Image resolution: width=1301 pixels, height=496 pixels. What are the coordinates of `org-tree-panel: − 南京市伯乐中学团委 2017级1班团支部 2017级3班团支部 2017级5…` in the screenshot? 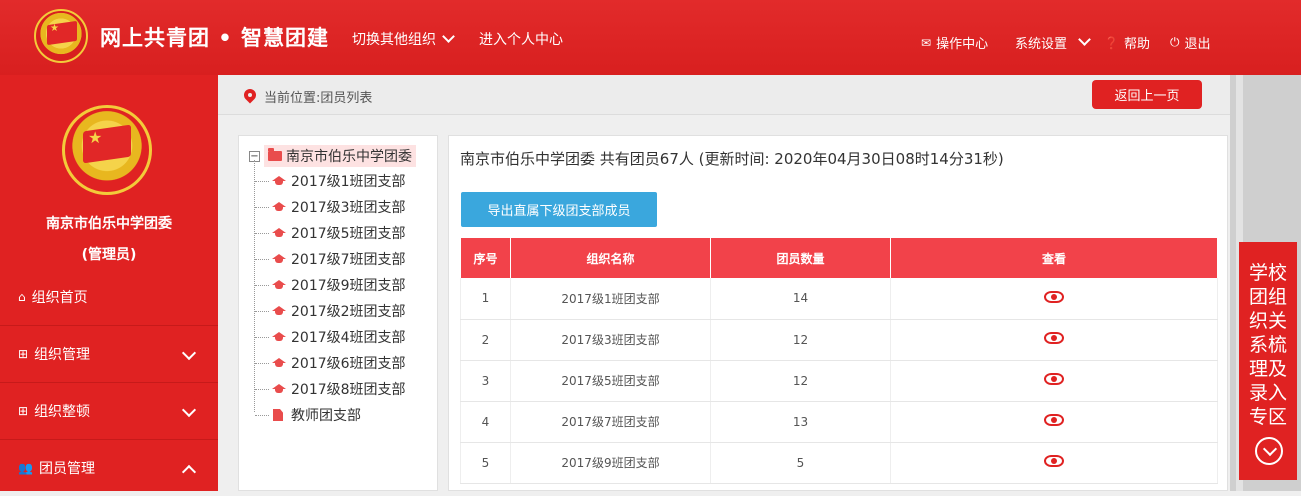 It's located at (338, 313).